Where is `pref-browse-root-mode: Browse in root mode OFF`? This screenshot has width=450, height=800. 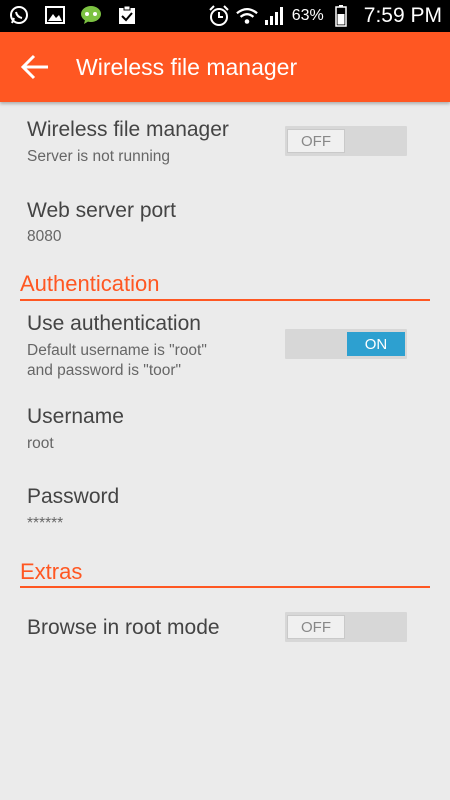 pref-browse-root-mode: Browse in root mode OFF is located at coordinates (225, 628).